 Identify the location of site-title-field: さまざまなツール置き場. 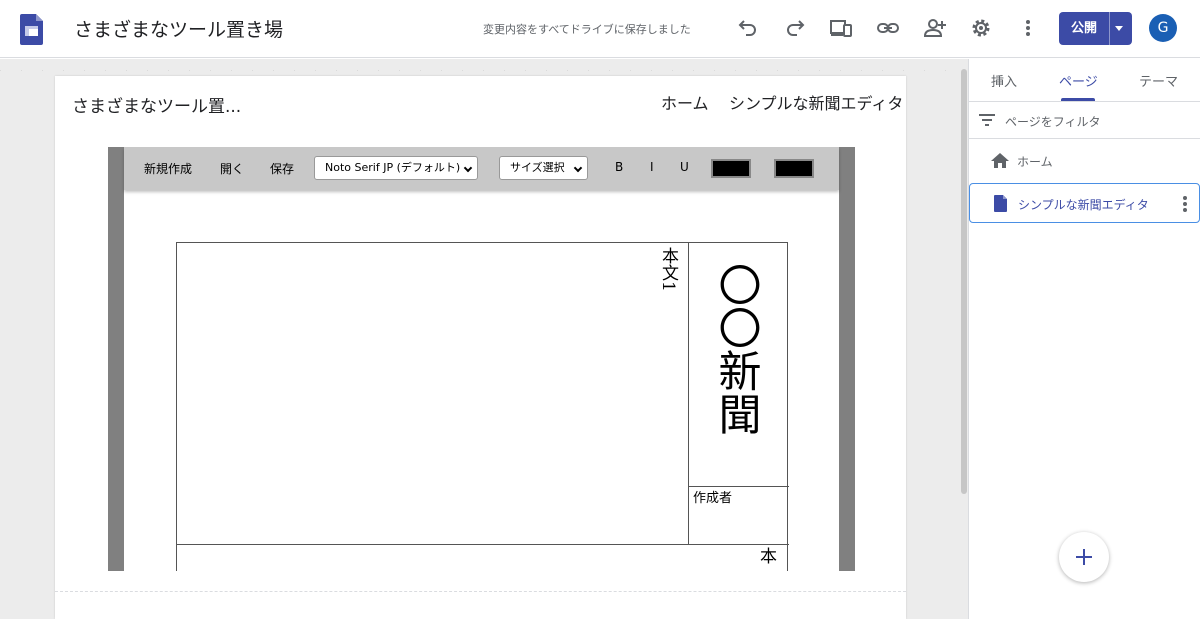
(178, 28).